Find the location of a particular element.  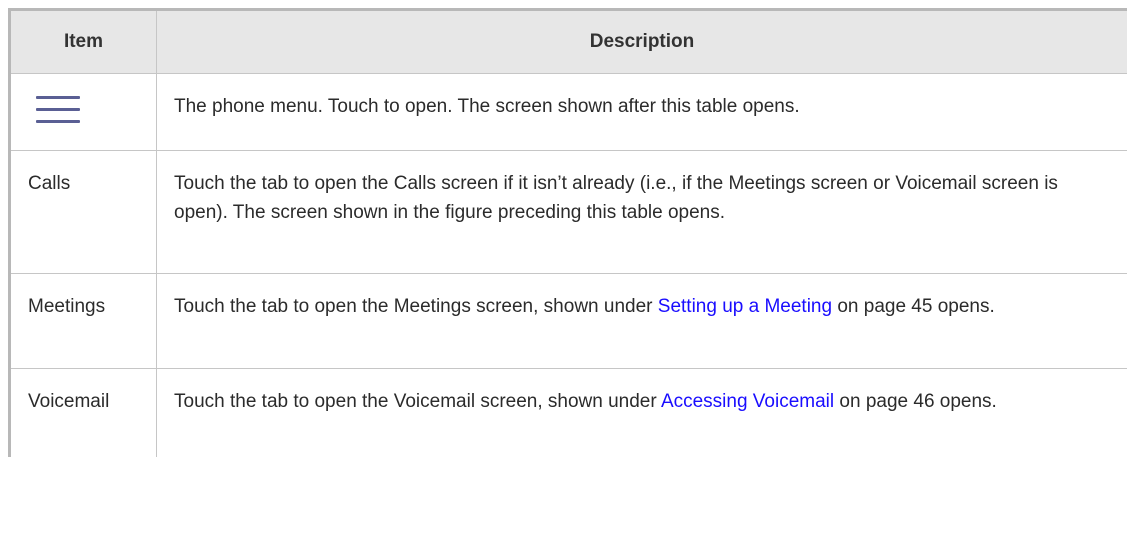

header-description: Description is located at coordinates (641, 41).